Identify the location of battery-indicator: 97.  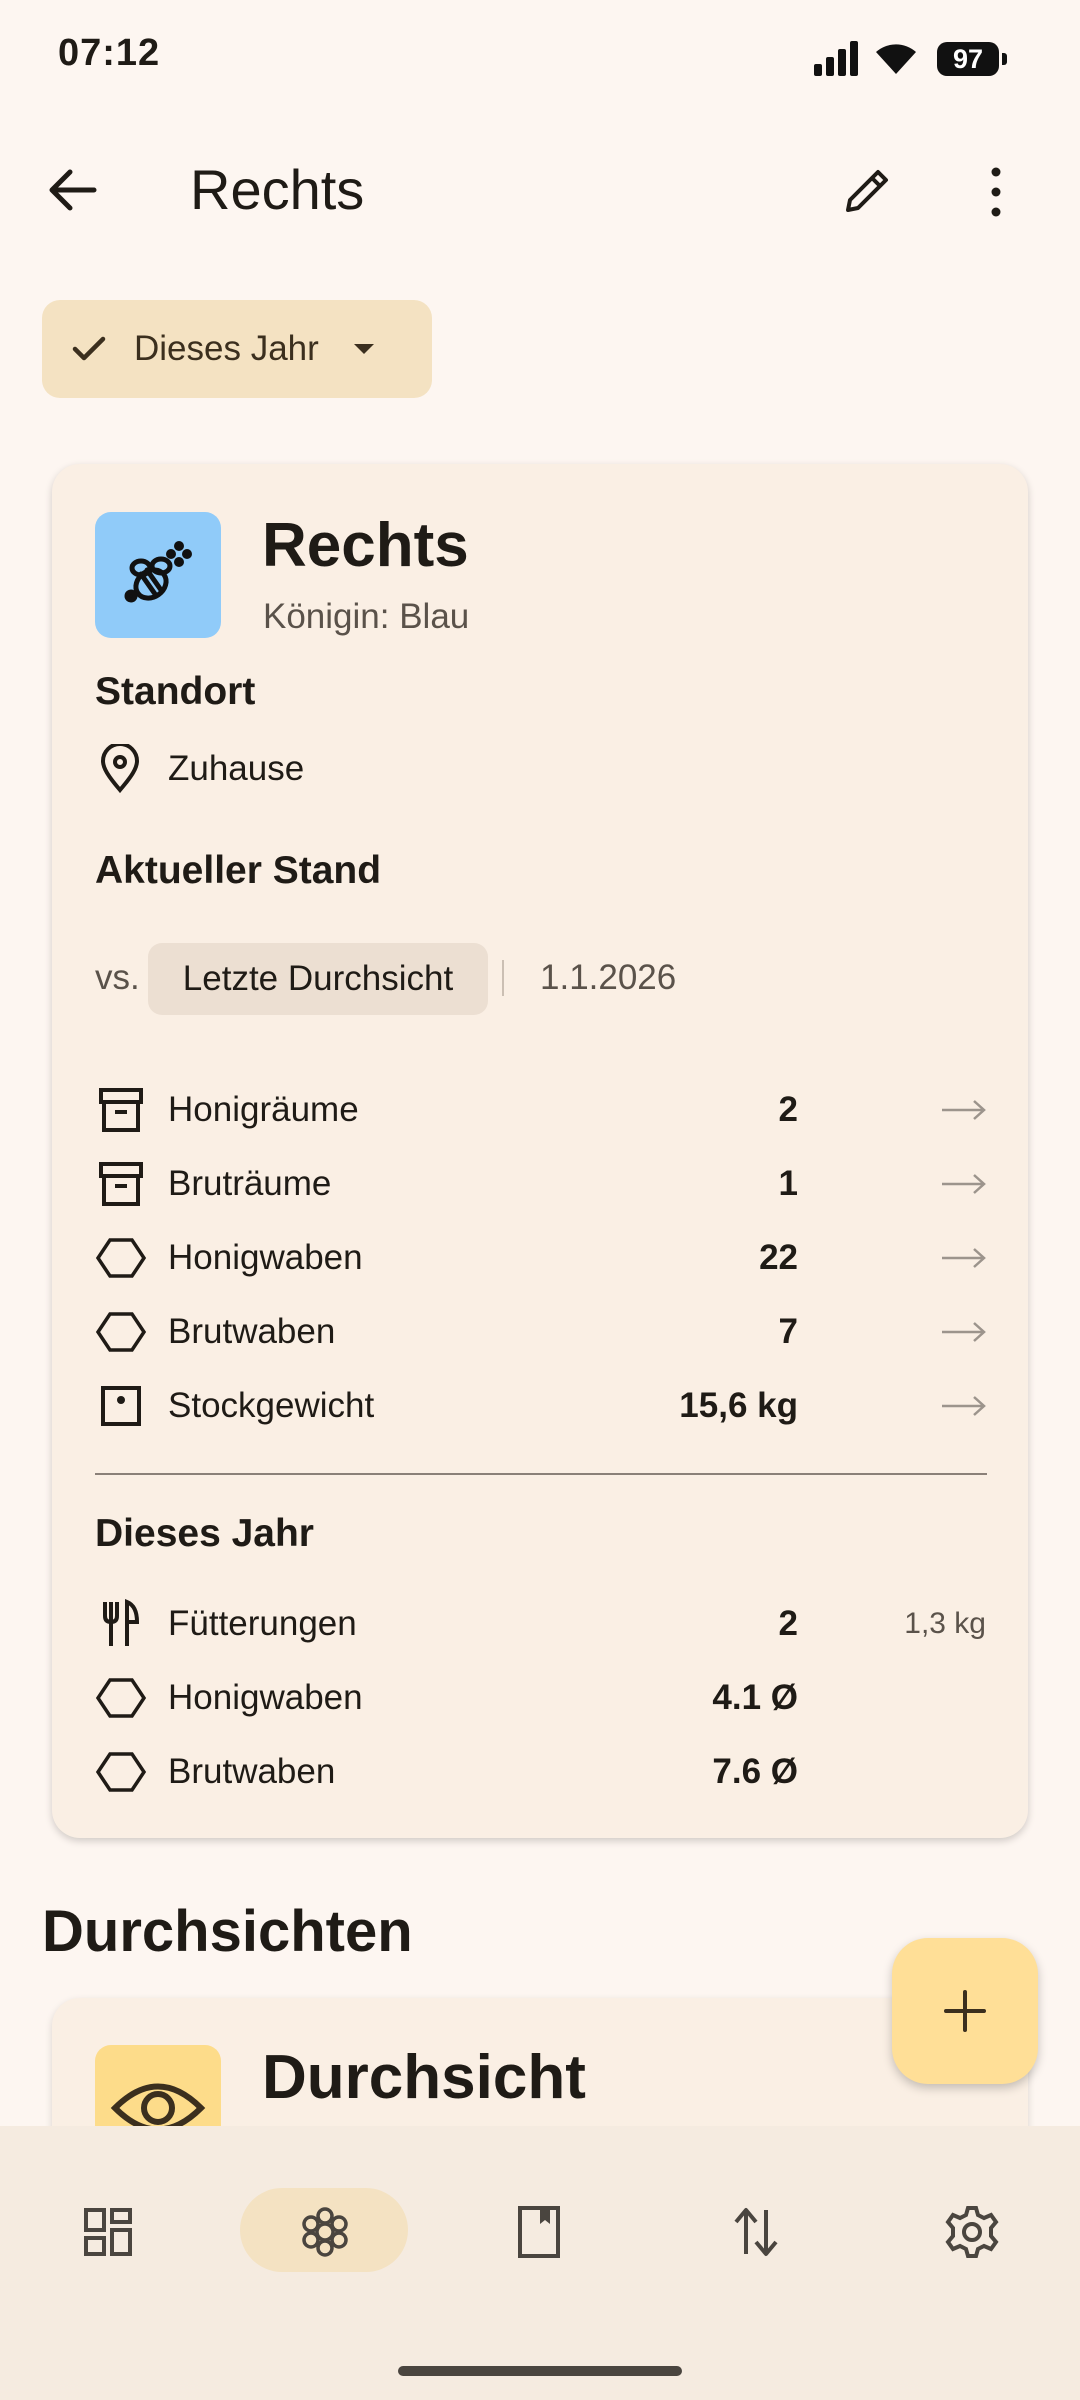
(972, 59).